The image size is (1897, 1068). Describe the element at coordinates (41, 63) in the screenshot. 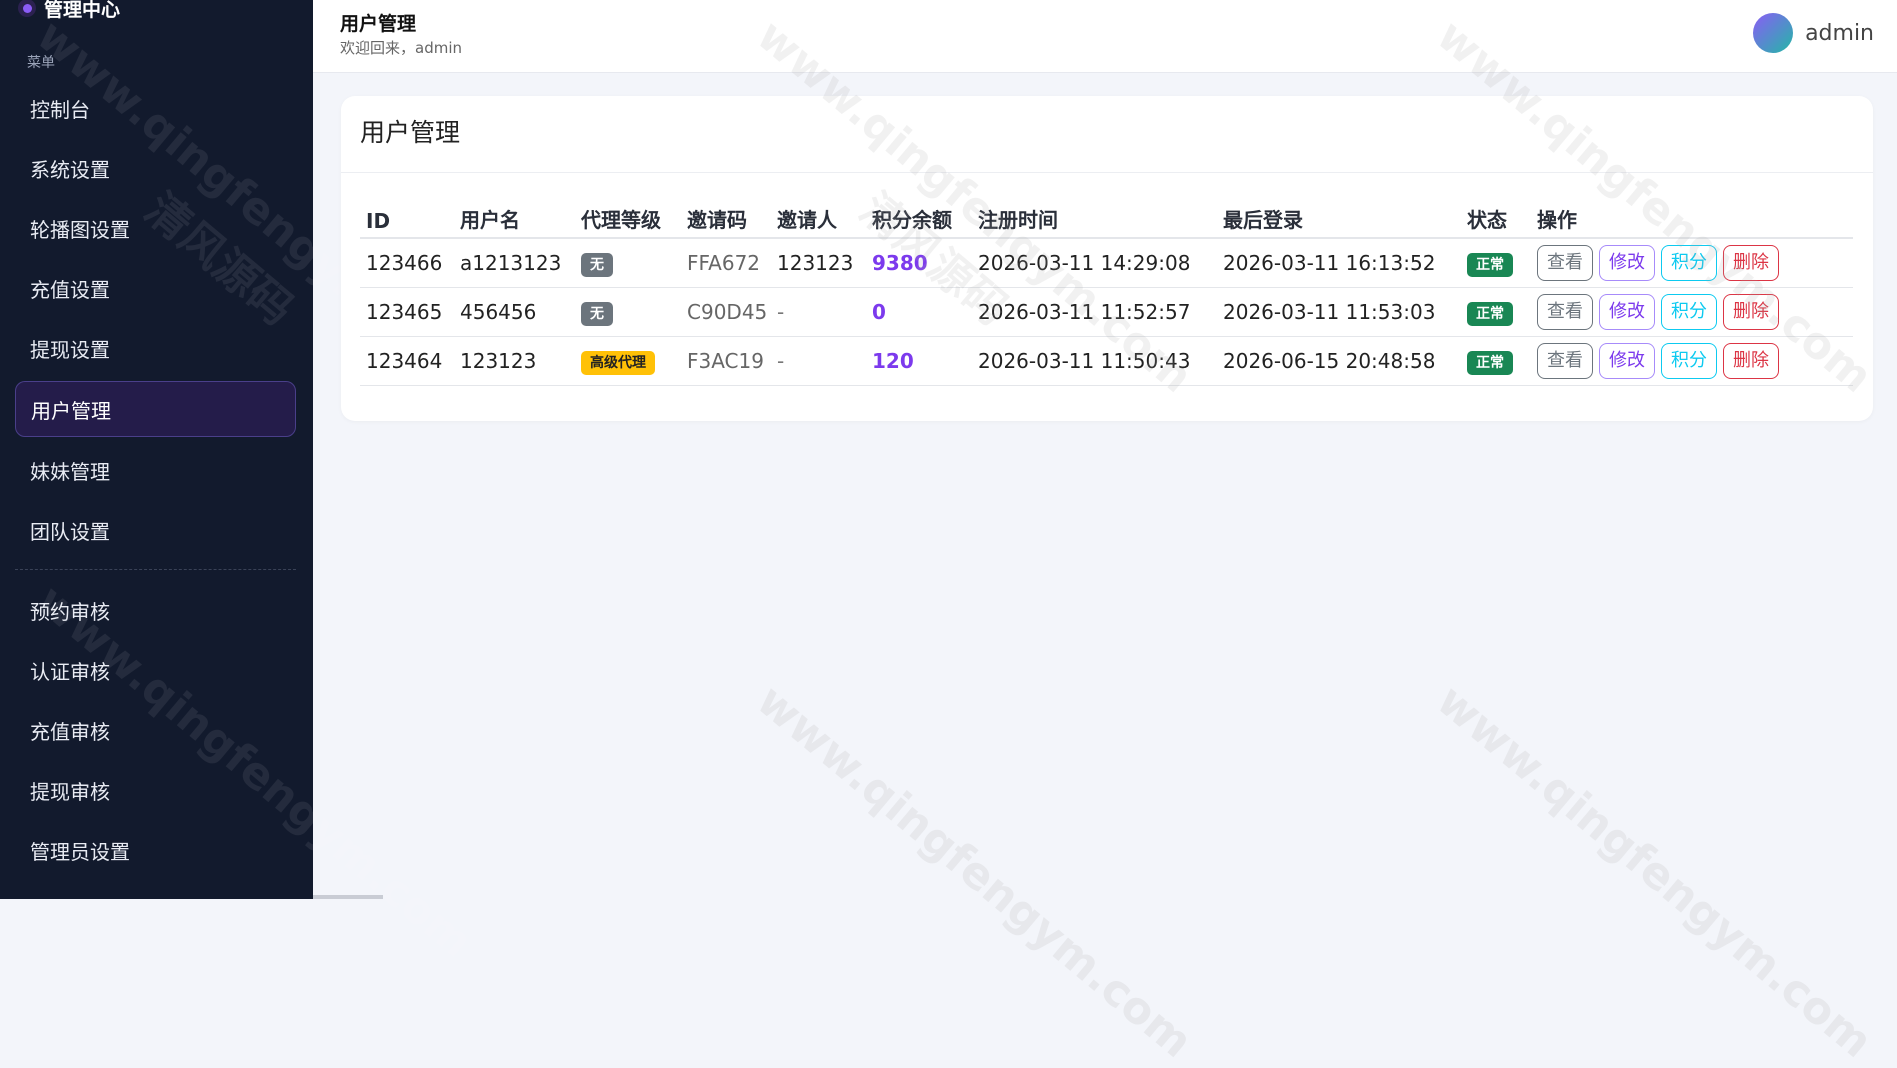

I see `menu-caption: 菜单` at that location.